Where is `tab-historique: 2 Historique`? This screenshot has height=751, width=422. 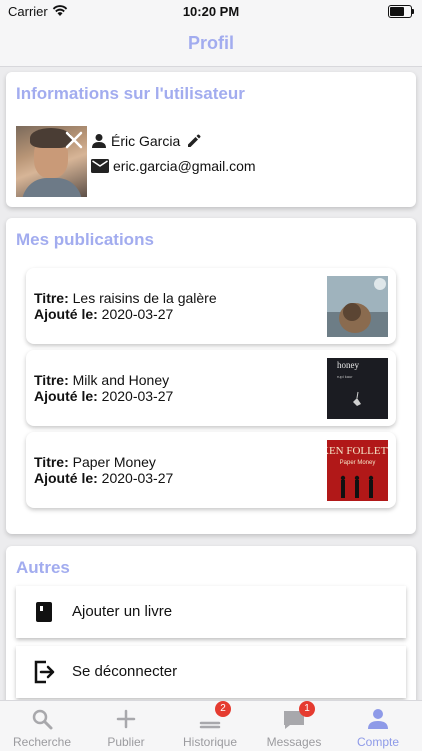
tab-historique: 2 Historique is located at coordinates (210, 726).